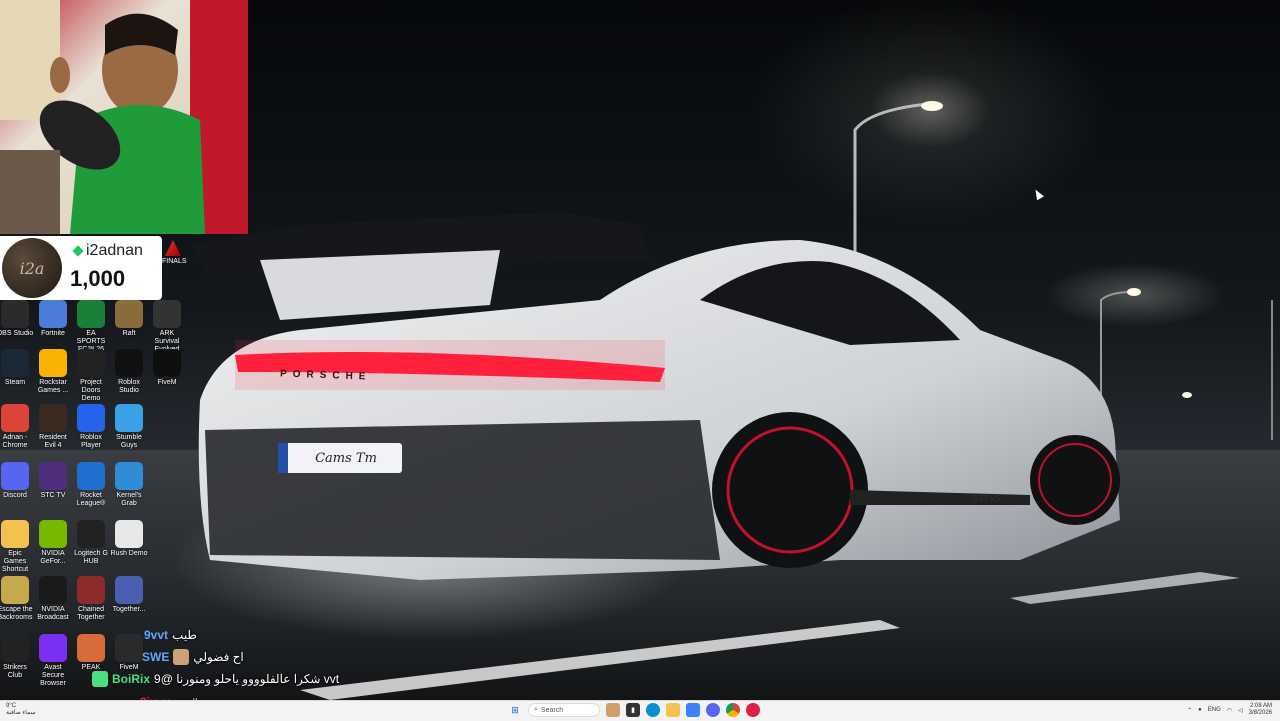 Image resolution: width=1280 pixels, height=721 pixels. I want to click on desktop-icon-label: Logitech G HUB, so click(91, 557).